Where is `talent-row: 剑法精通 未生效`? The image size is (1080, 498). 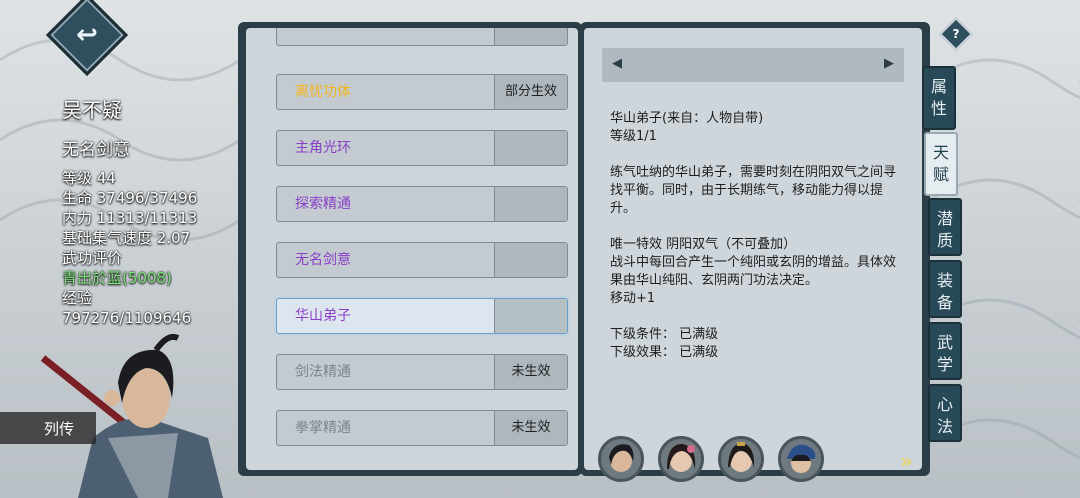 talent-row: 剑法精通 未生效 is located at coordinates (422, 372).